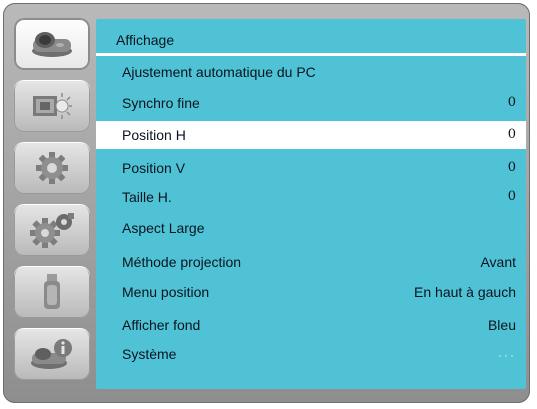 This screenshot has width=537, height=409. Describe the element at coordinates (311, 354) in the screenshot. I see `menu-item-system: Système ···` at that location.